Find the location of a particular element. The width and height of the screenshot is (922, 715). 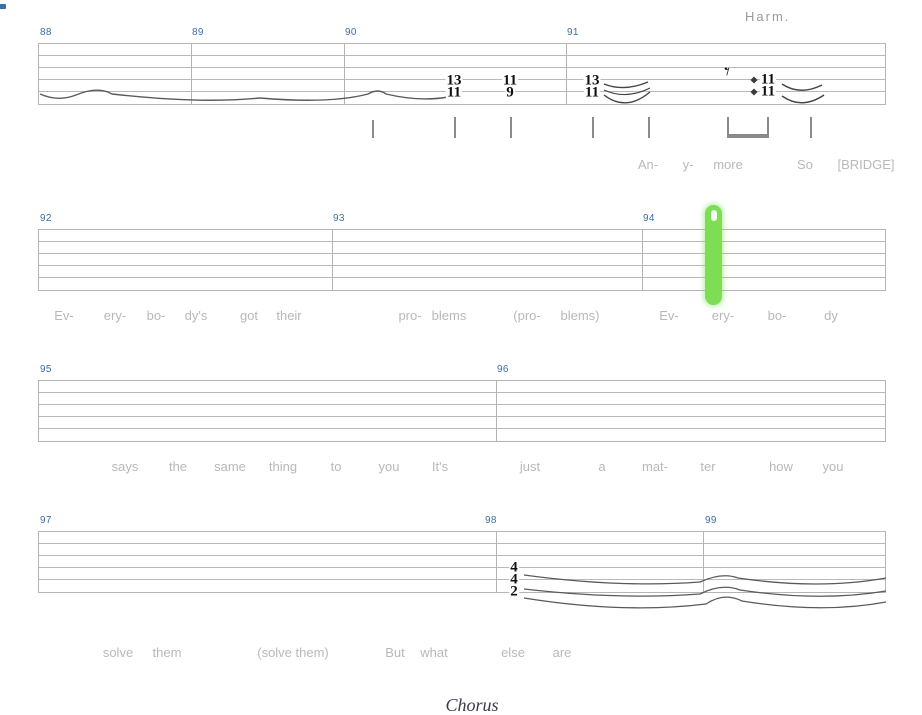

tab-staff is located at coordinates (462, 562).